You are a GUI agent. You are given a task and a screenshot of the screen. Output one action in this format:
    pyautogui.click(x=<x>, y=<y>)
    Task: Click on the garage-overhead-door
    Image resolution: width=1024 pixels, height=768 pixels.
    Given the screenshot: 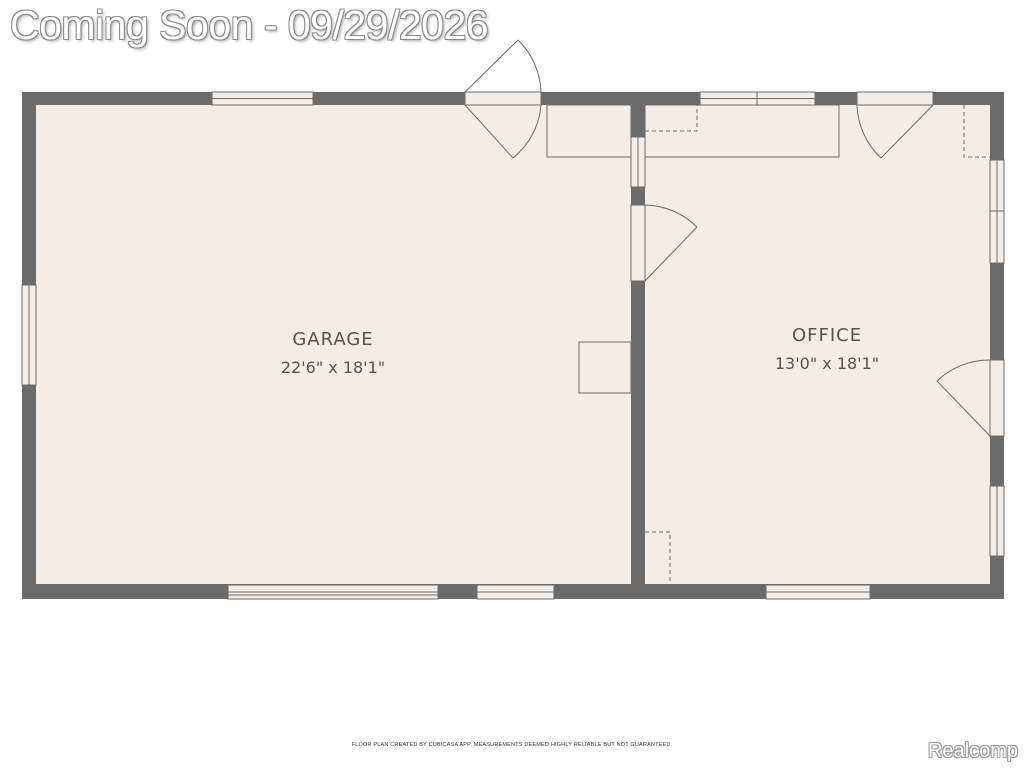 What is the action you would take?
    pyautogui.click(x=333, y=592)
    